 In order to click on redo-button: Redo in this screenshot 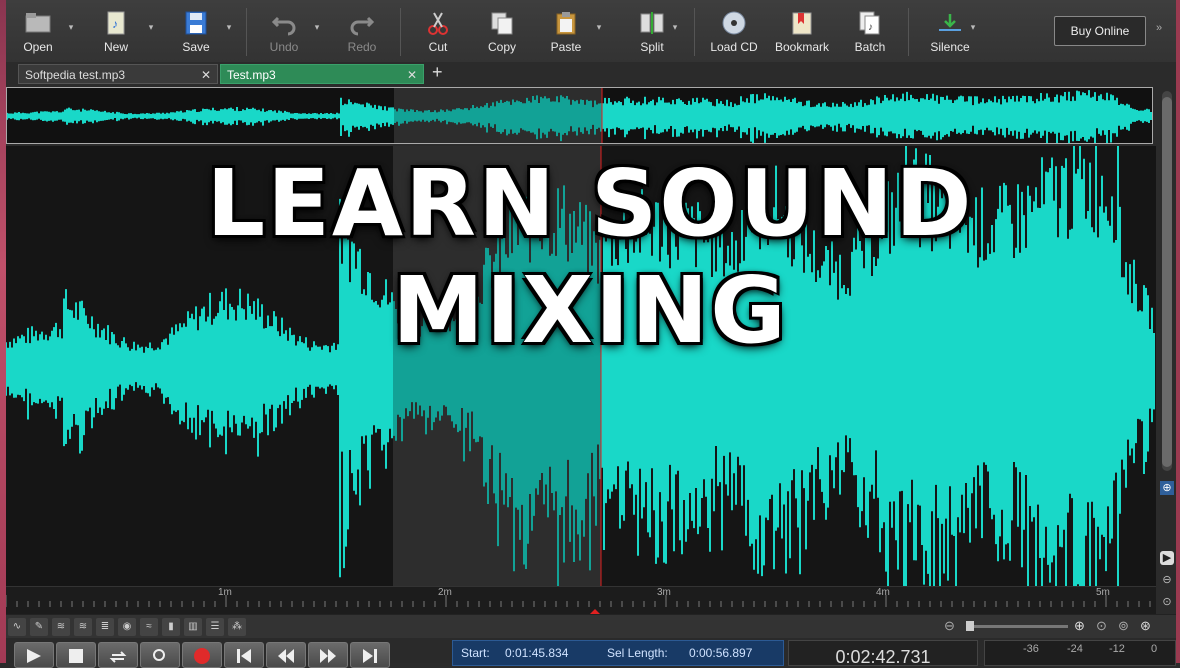, I will do `click(362, 31)`.